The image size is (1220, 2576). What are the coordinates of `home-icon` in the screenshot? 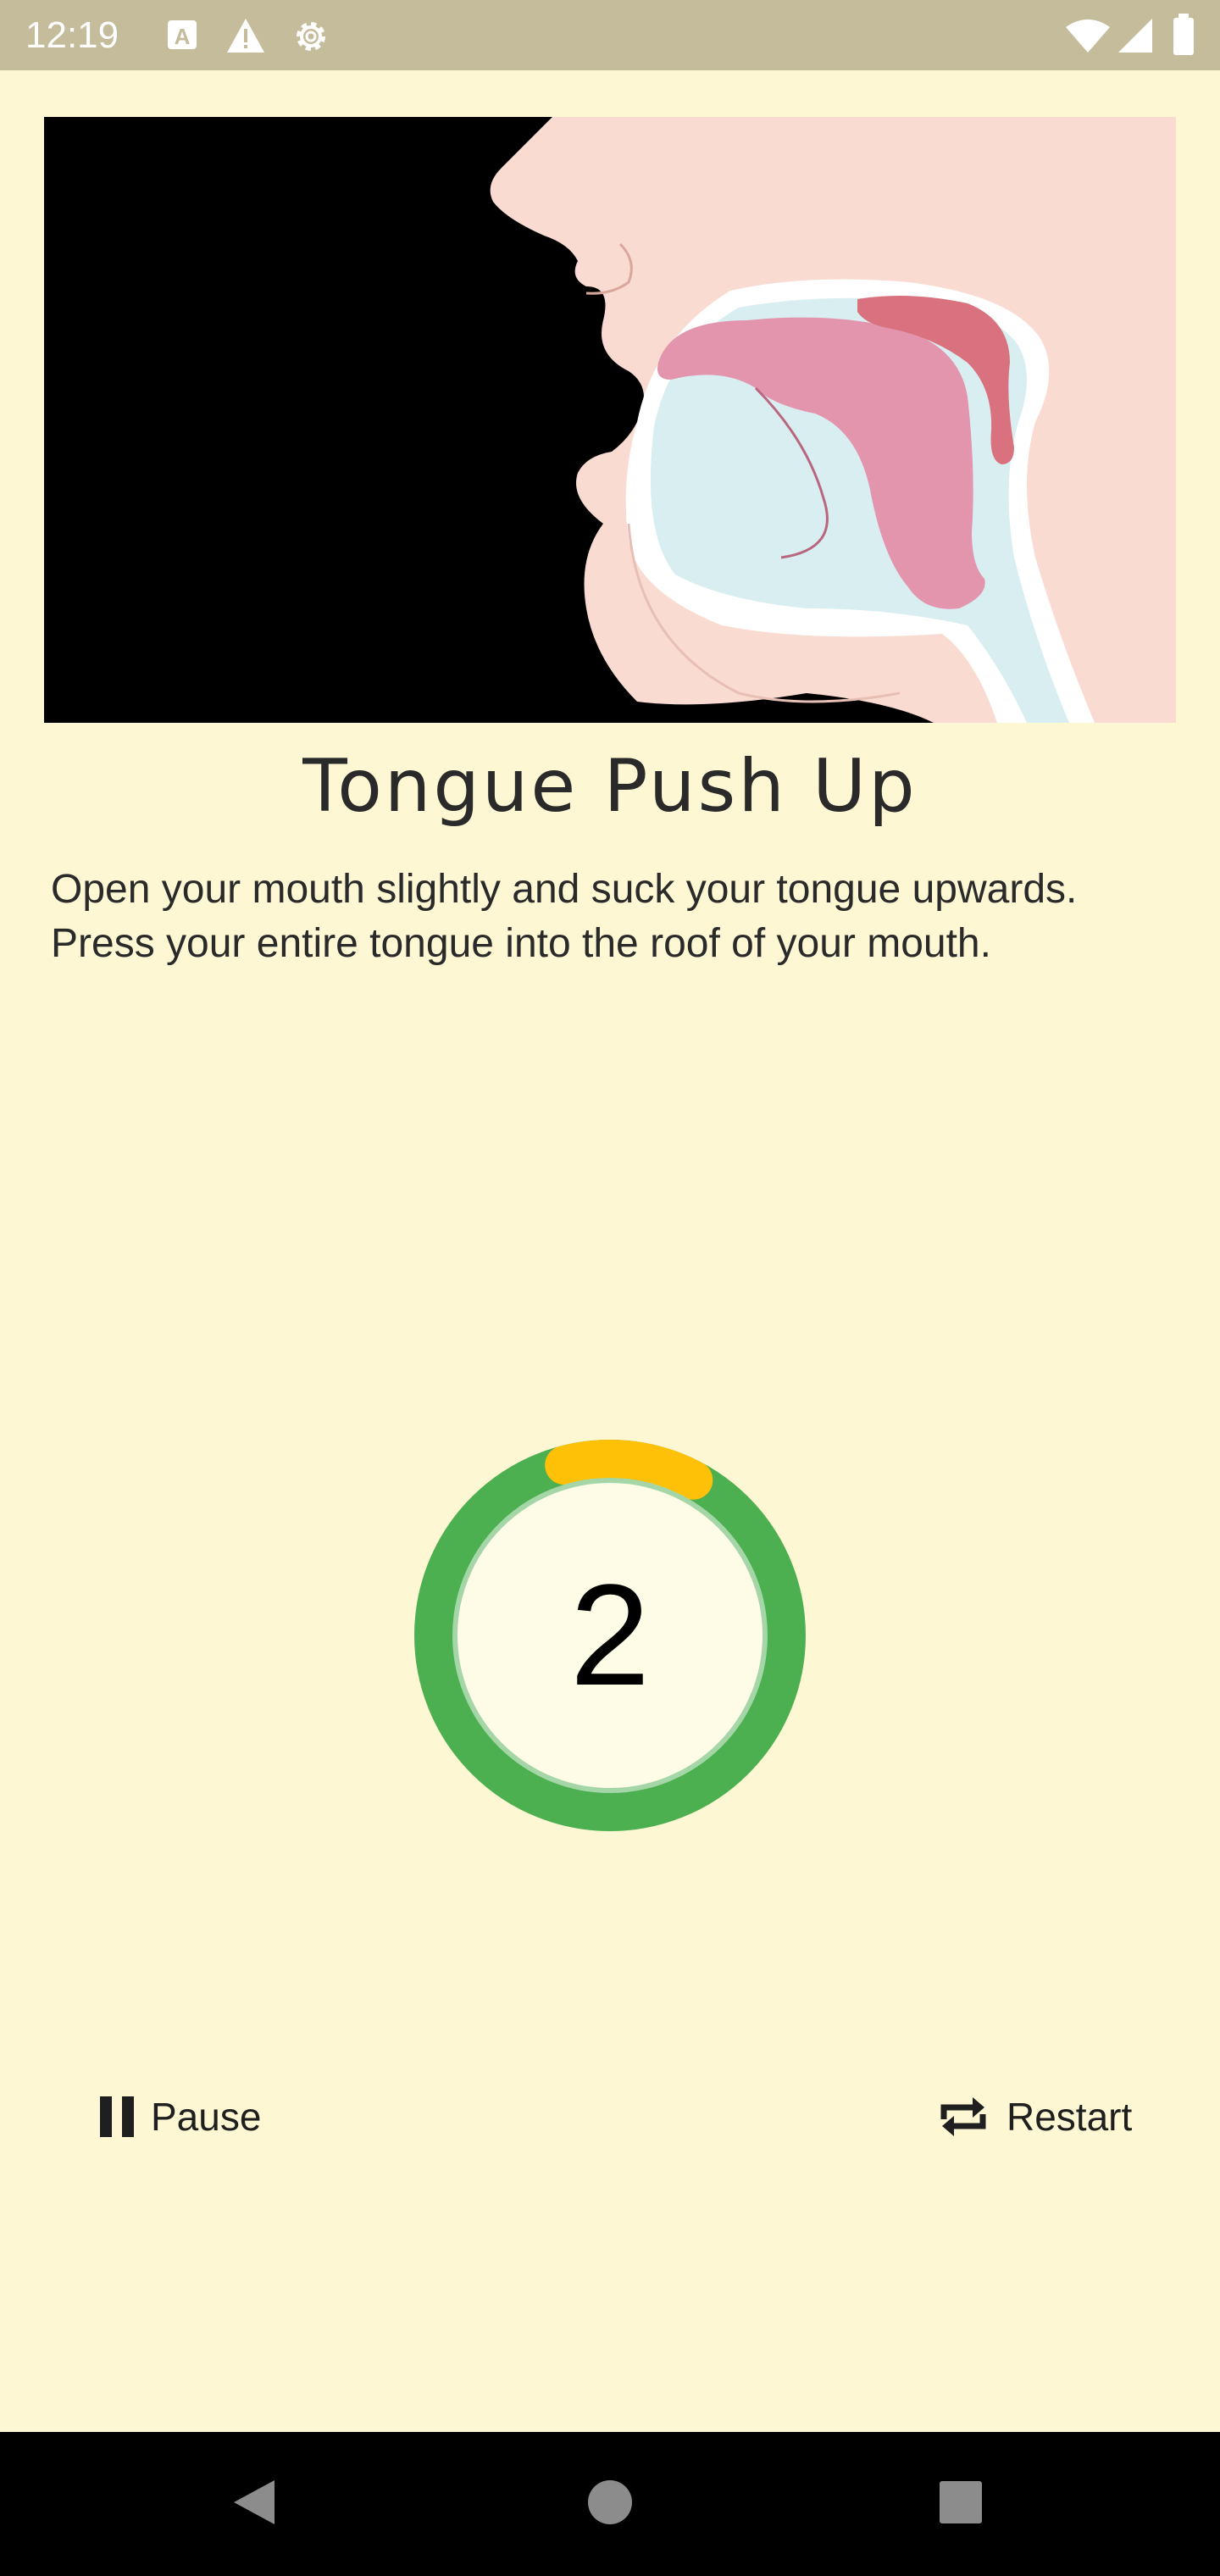 It's located at (610, 2504).